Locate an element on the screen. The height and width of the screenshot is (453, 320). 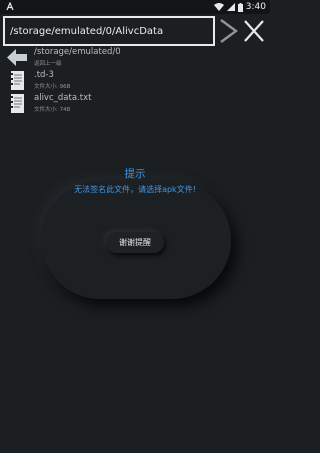
list-item-name: alivc_data.txt is located at coordinates (63, 98).